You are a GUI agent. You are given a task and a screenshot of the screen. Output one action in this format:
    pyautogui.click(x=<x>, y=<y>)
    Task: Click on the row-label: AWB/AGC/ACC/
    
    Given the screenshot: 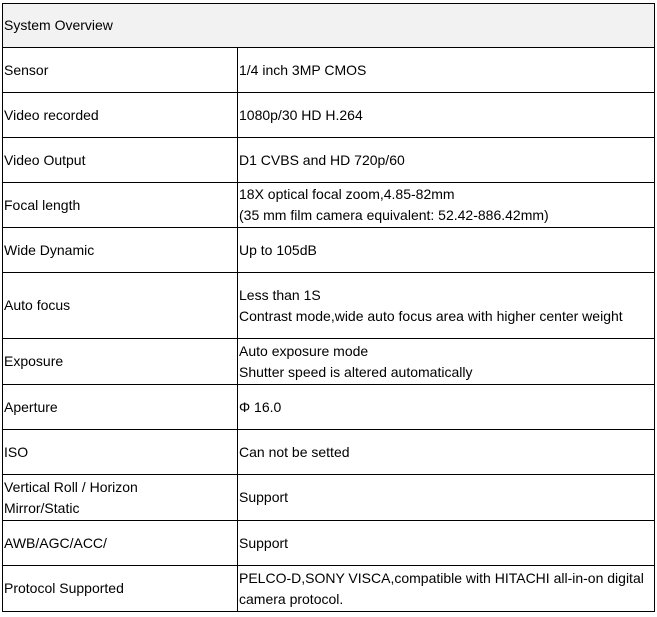 What is the action you would take?
    pyautogui.click(x=120, y=543)
    